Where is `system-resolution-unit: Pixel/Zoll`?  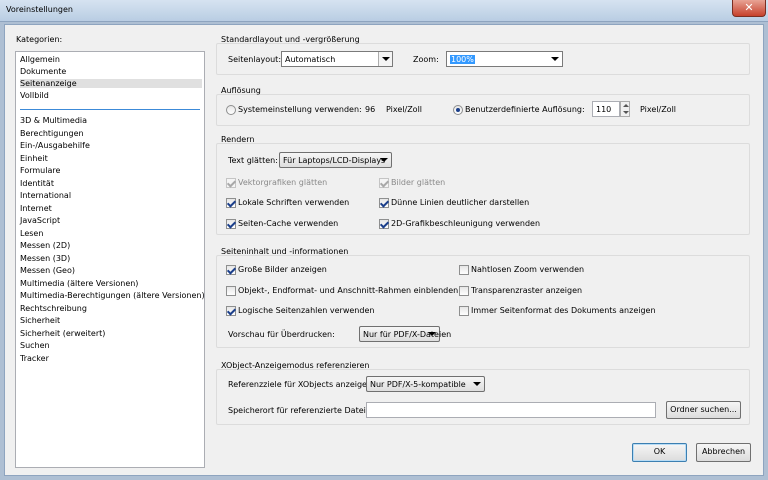 system-resolution-unit: Pixel/Zoll is located at coordinates (404, 109).